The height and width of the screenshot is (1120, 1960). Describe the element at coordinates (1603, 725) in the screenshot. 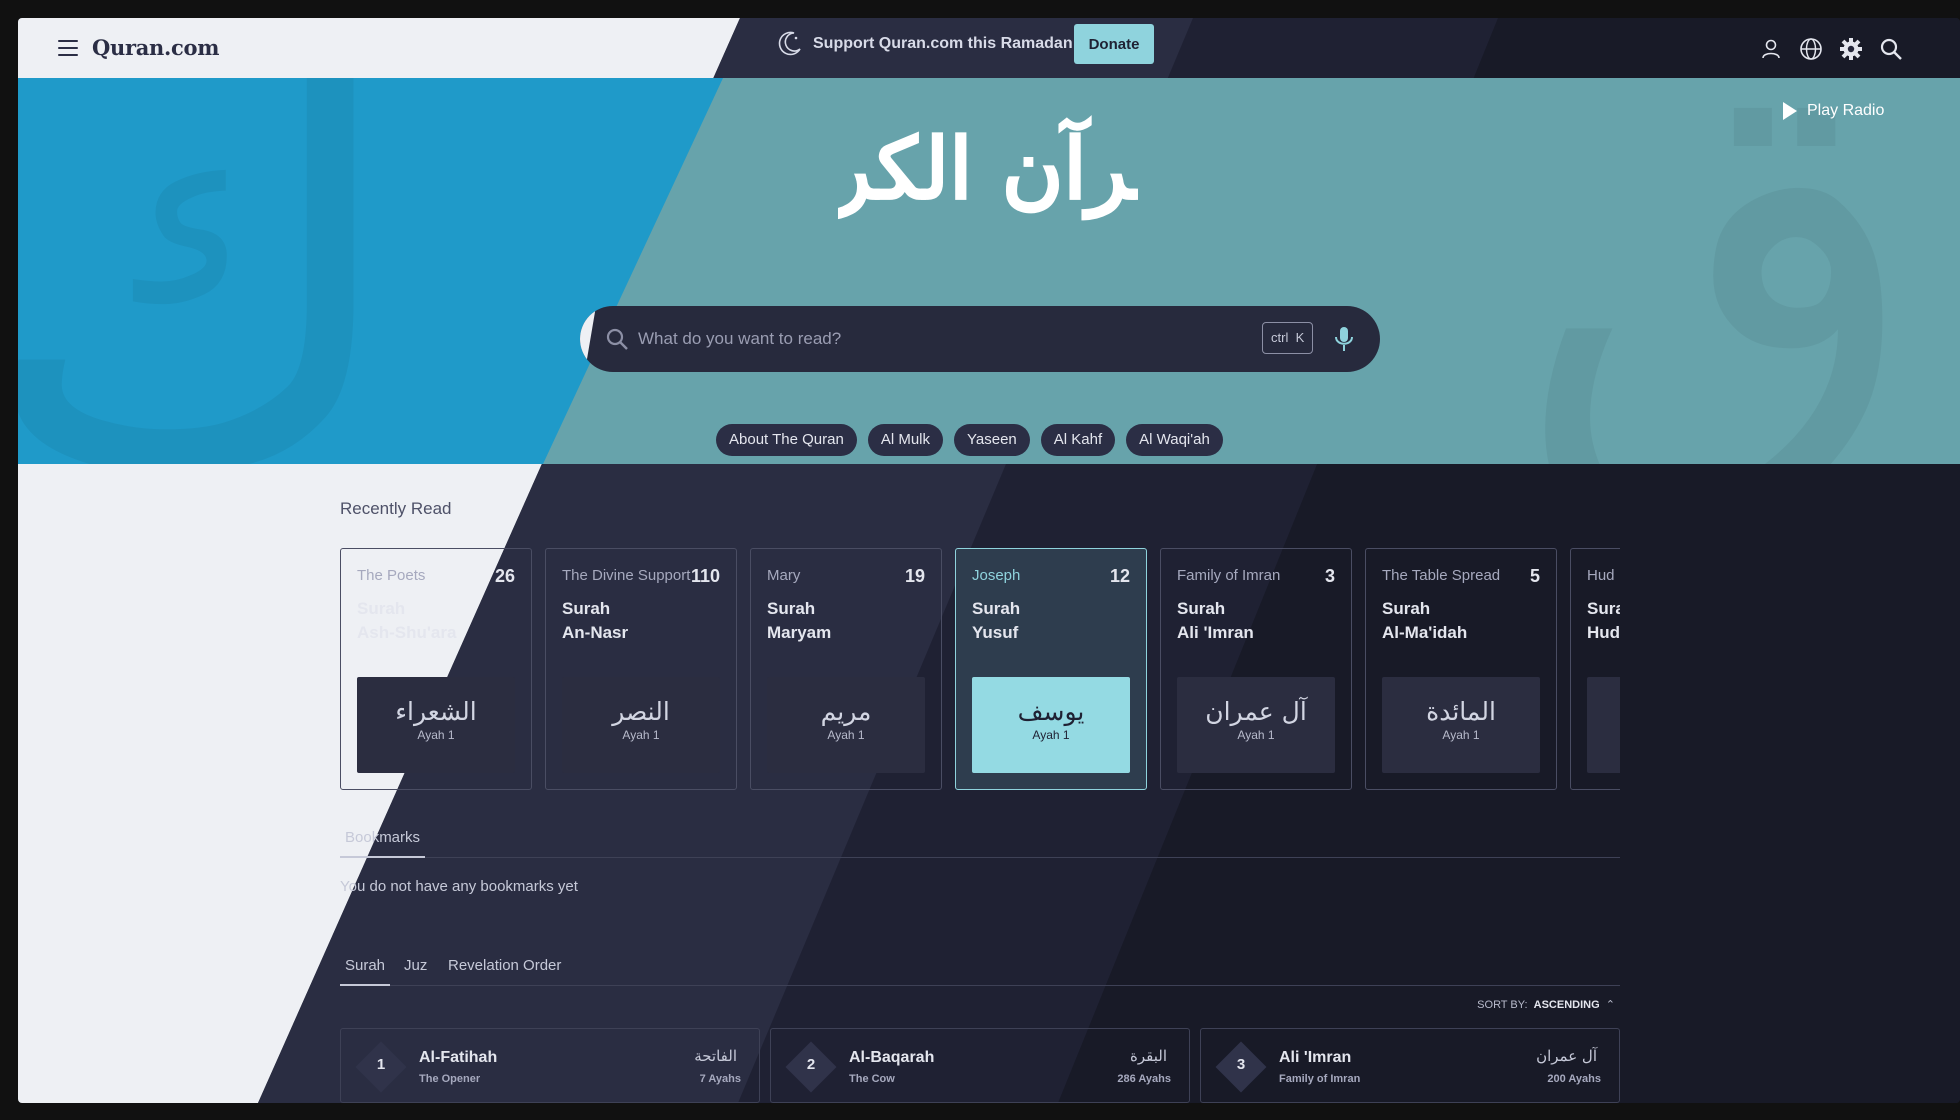

I see `card-arabic-box` at that location.